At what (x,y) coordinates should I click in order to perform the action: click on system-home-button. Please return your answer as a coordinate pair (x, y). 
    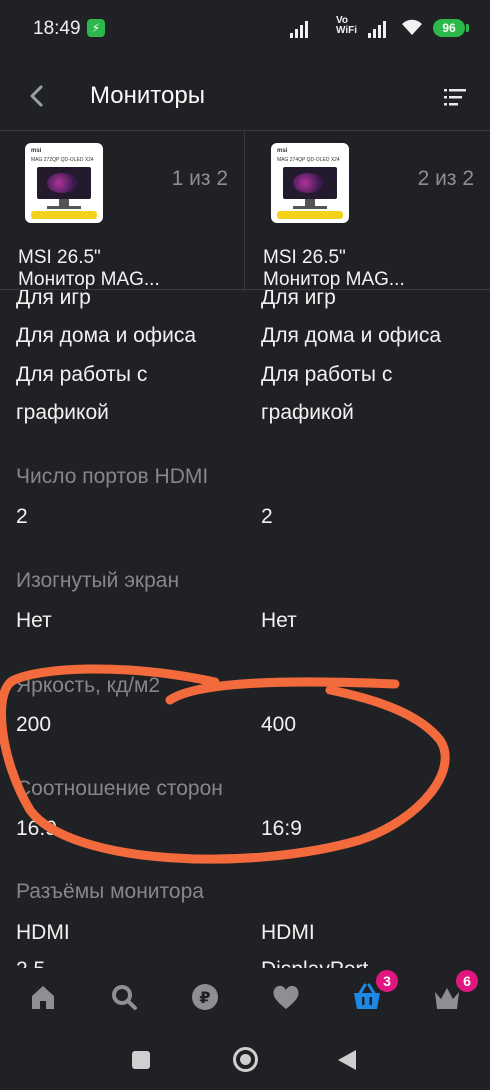
    Looking at the image, I should click on (245, 1059).